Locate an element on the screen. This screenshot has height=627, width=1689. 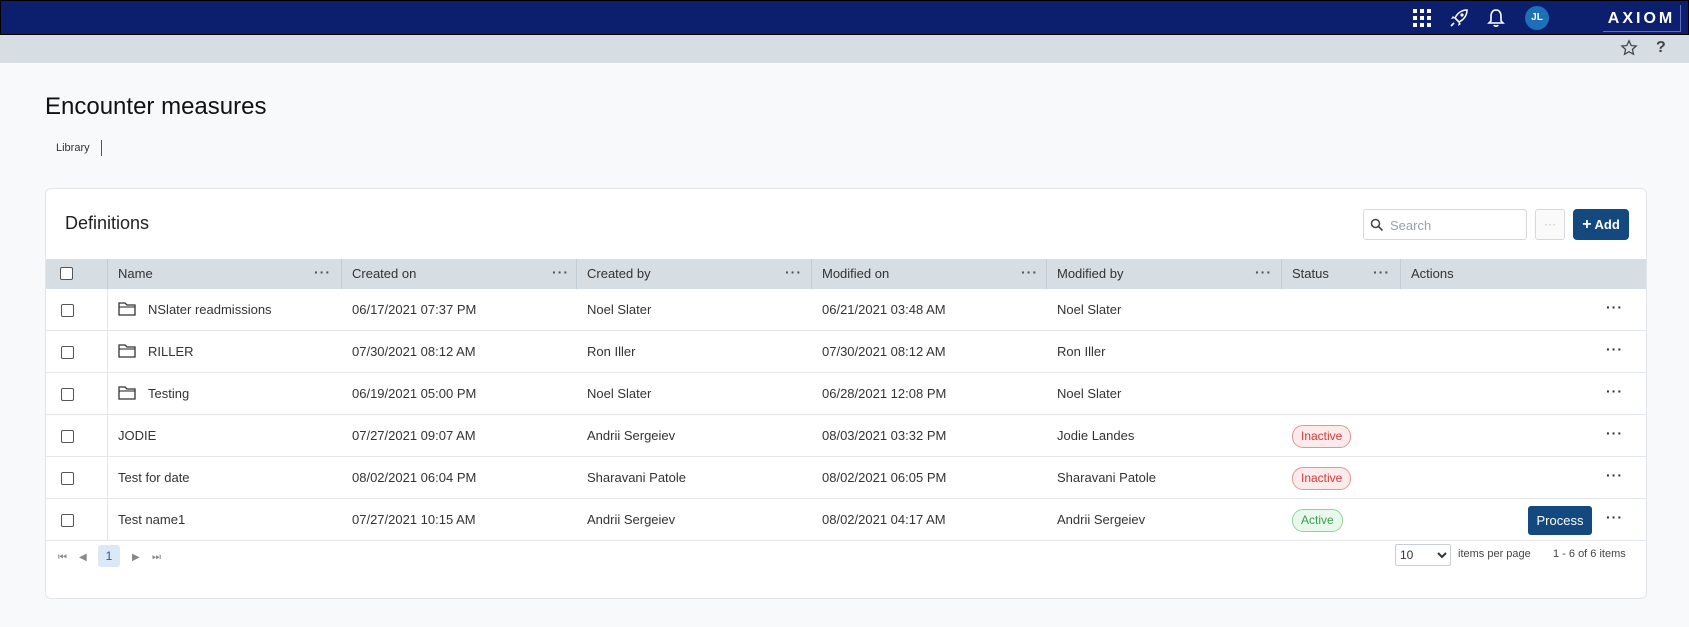
axiom-logo: AXIOM is located at coordinates (1642, 18).